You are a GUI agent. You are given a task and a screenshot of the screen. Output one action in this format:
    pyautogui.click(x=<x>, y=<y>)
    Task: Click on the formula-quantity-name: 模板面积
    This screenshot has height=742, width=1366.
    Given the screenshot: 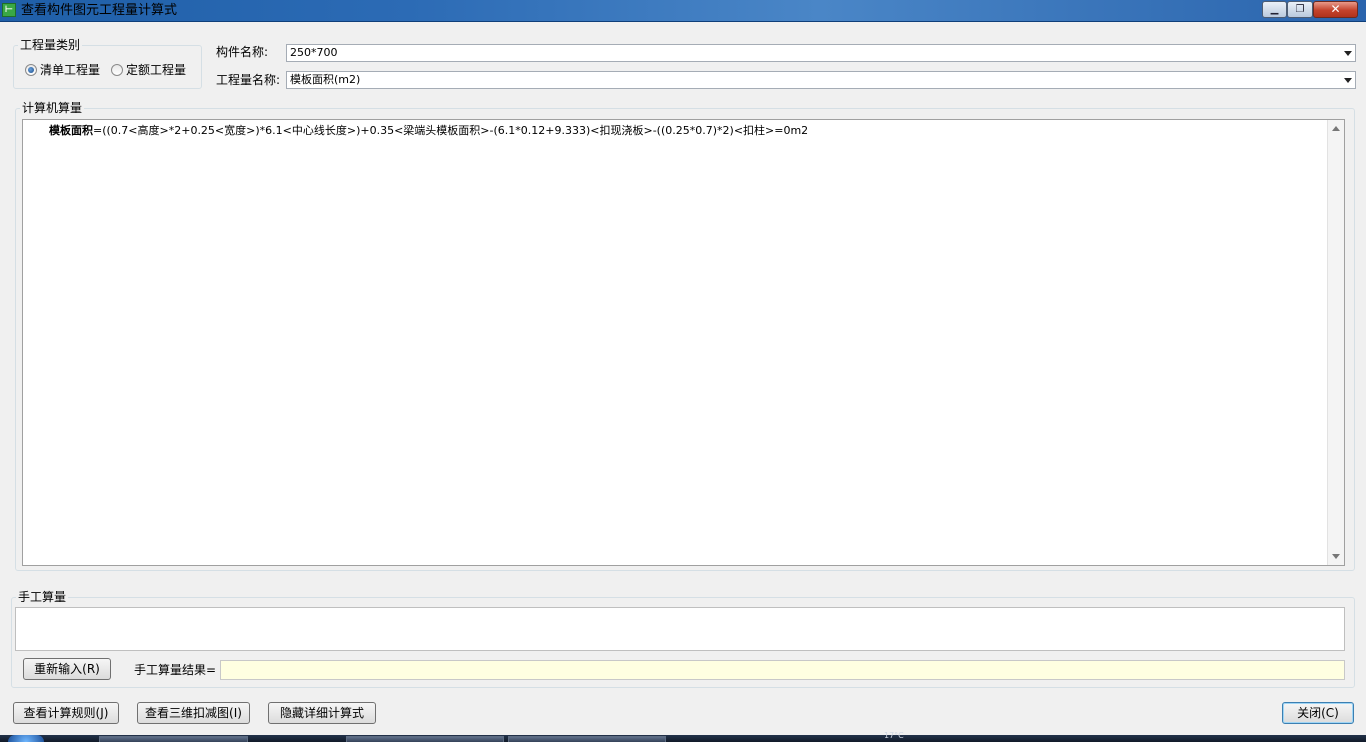 What is the action you would take?
    pyautogui.click(x=71, y=130)
    